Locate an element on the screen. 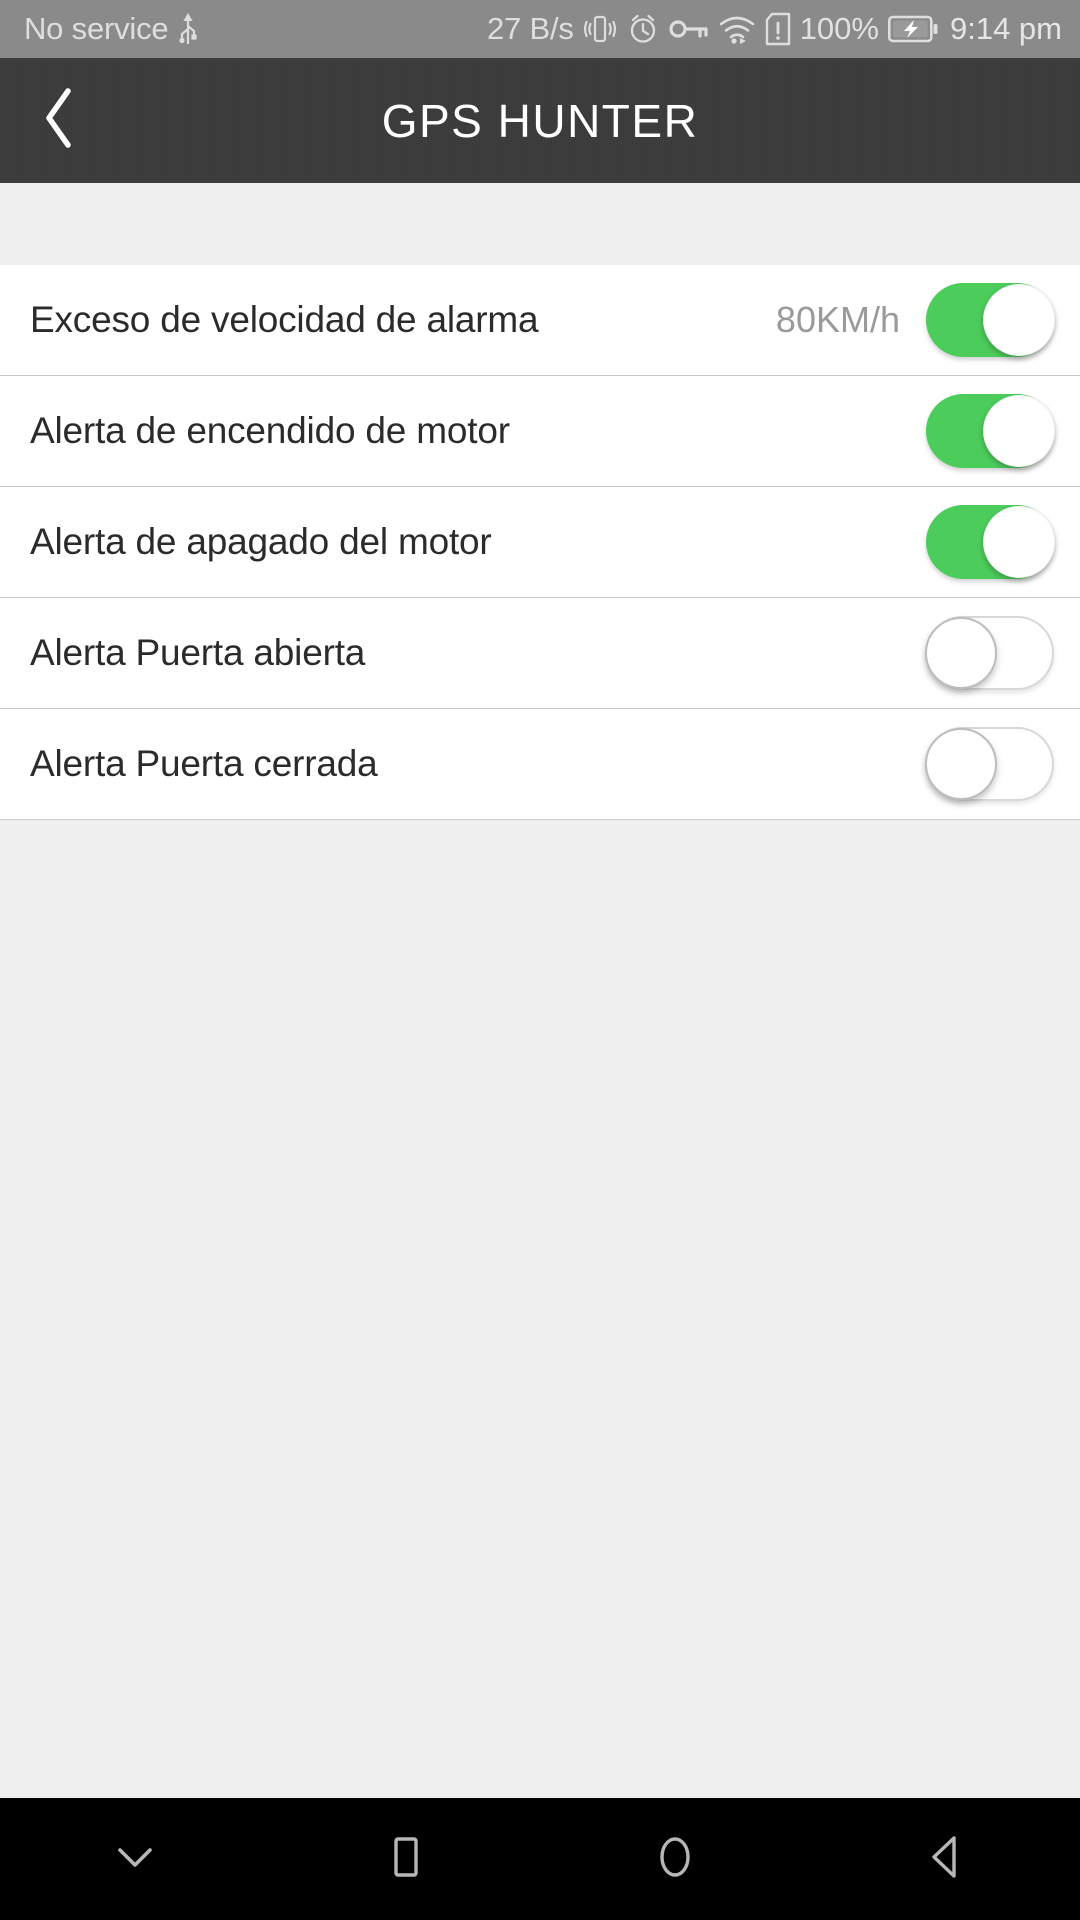 This screenshot has height=1920, width=1080. list-item: Alerta Puerta cerrada is located at coordinates (540, 764).